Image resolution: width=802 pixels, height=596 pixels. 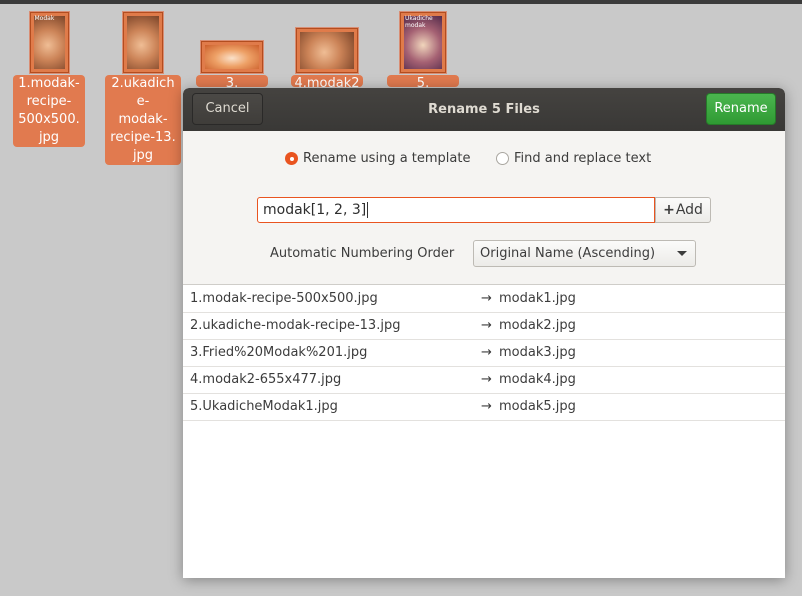 I want to click on numbering-order-dropdown: Original Name (Ascending), so click(x=584, y=253).